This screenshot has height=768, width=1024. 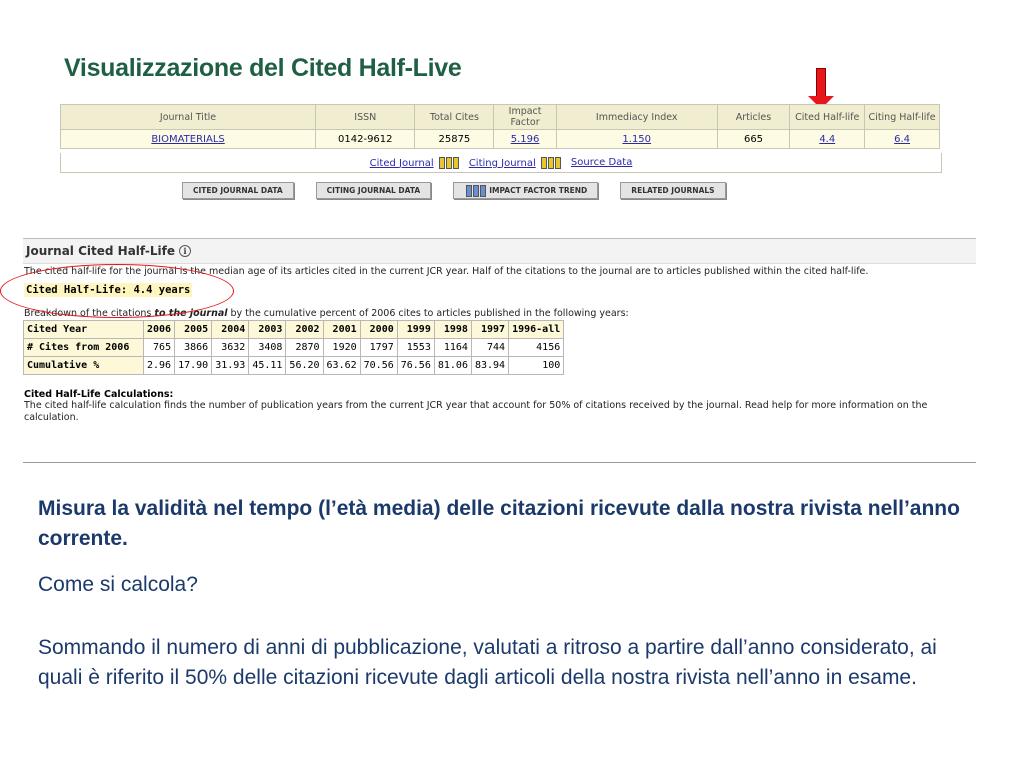 What do you see at coordinates (753, 139) in the screenshot?
I see `articles-cell: 665` at bounding box center [753, 139].